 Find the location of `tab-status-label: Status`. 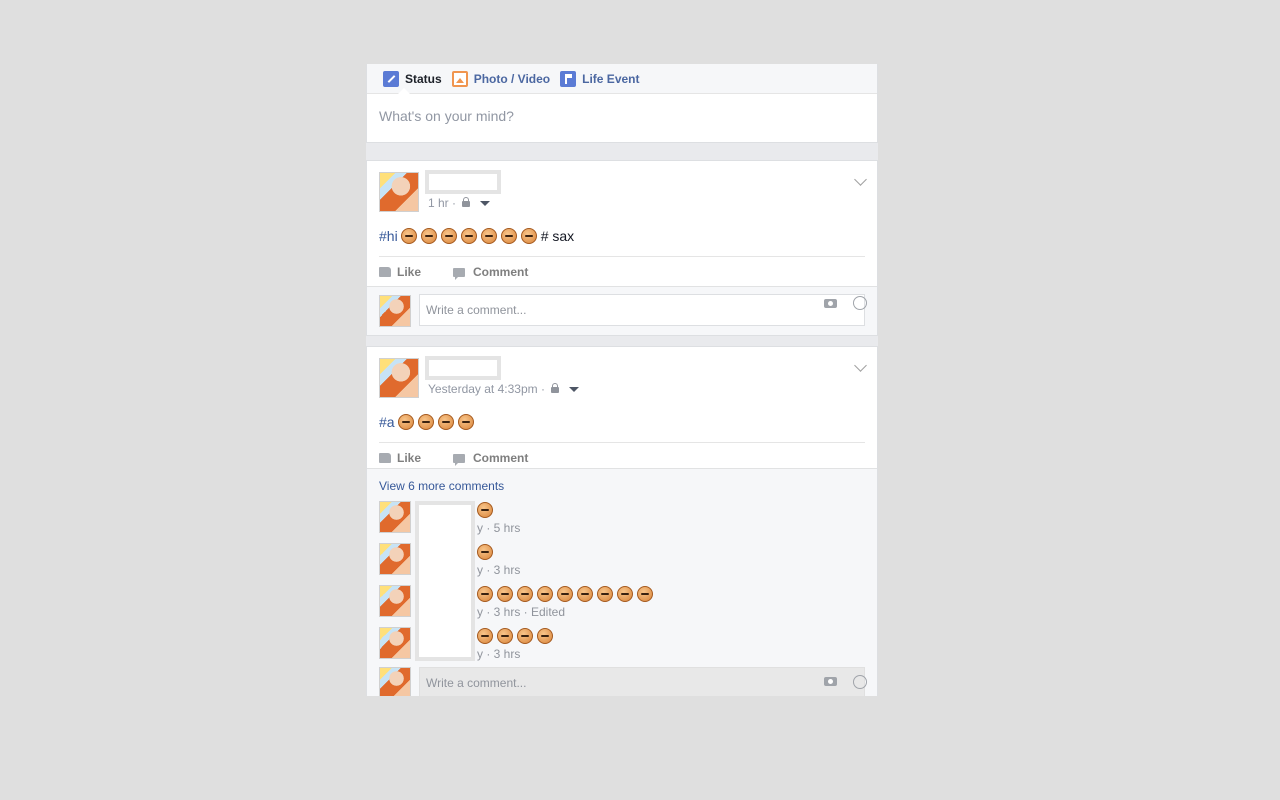

tab-status-label: Status is located at coordinates (423, 78).